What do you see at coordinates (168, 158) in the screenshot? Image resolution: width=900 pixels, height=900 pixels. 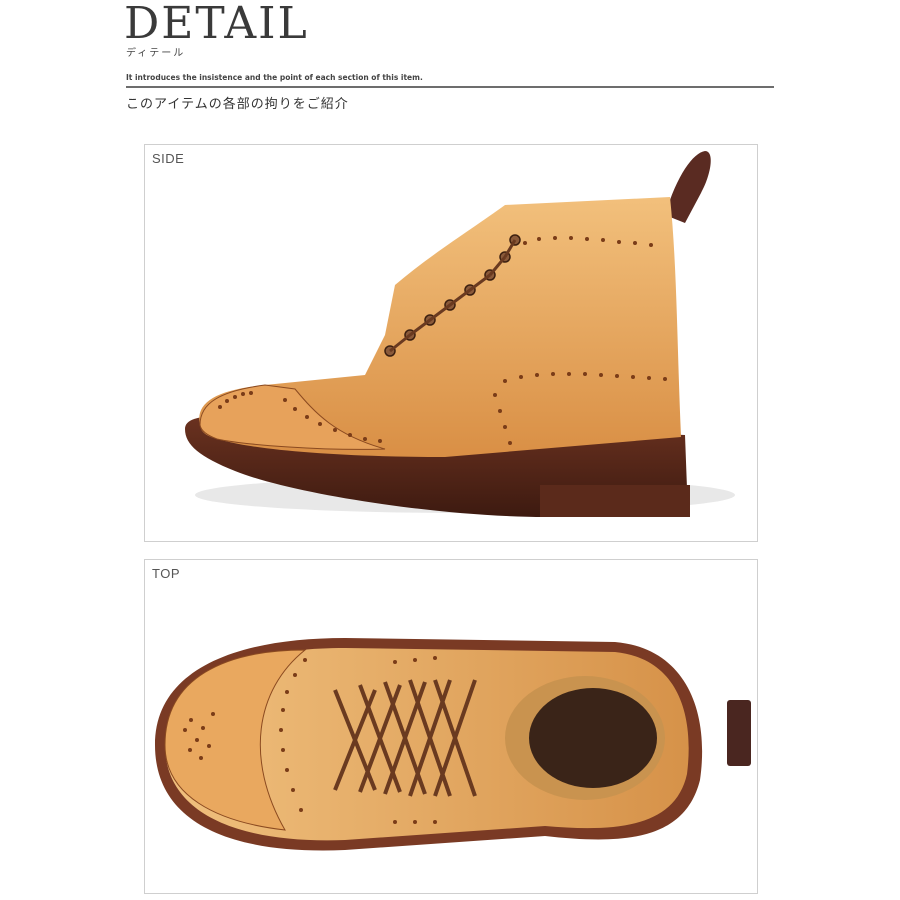 I see `panel-label-side: SIDE` at bounding box center [168, 158].